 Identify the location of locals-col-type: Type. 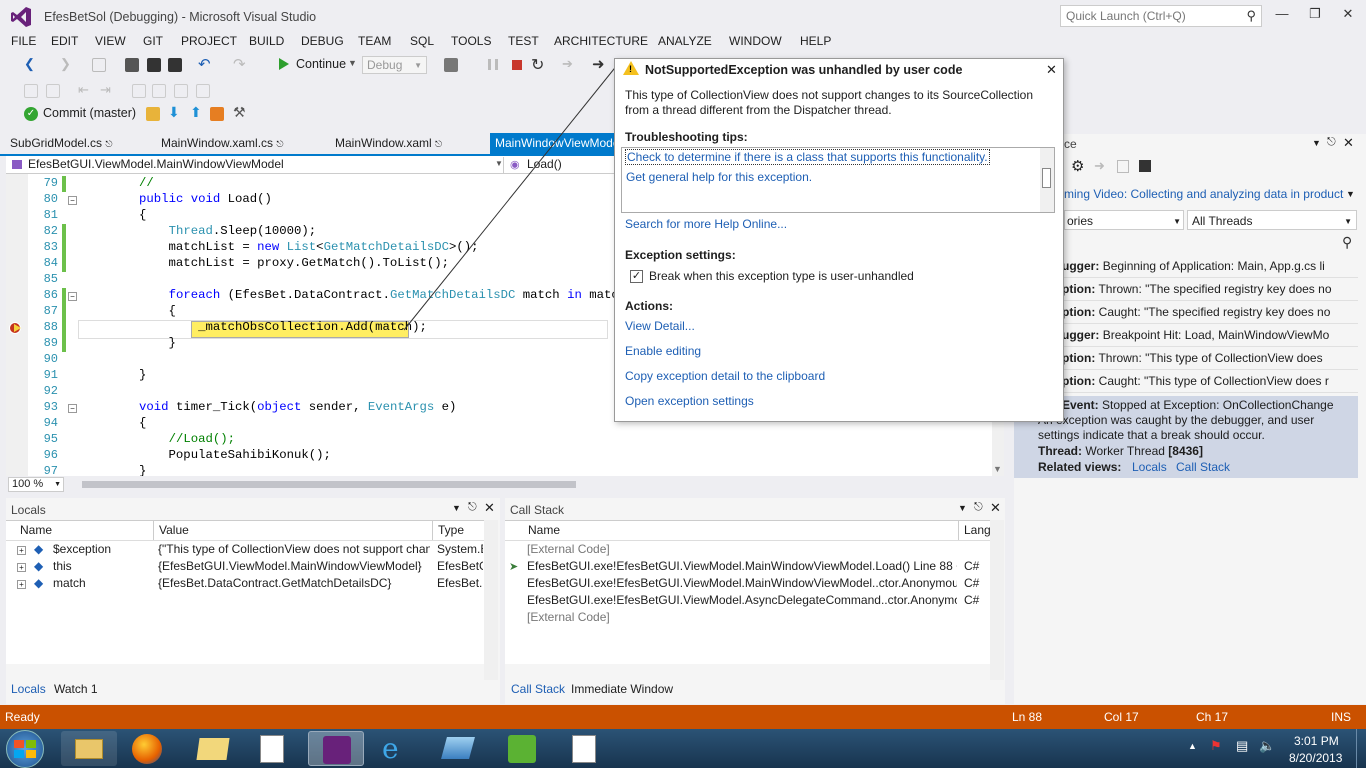
(451, 530).